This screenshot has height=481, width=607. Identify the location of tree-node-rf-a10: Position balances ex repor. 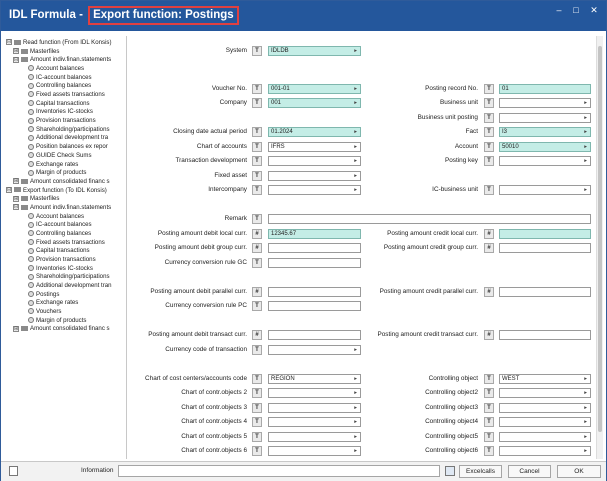
(76, 146).